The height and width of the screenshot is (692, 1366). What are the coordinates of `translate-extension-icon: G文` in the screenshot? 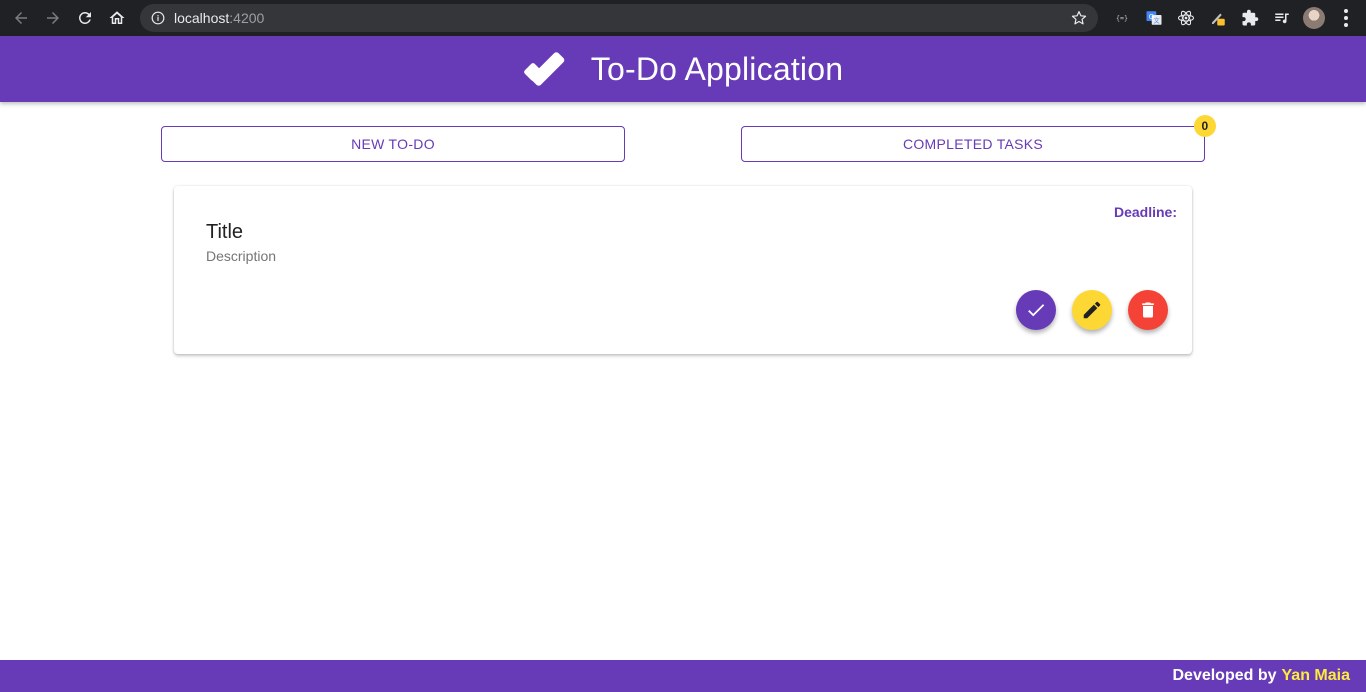 It's located at (1154, 18).